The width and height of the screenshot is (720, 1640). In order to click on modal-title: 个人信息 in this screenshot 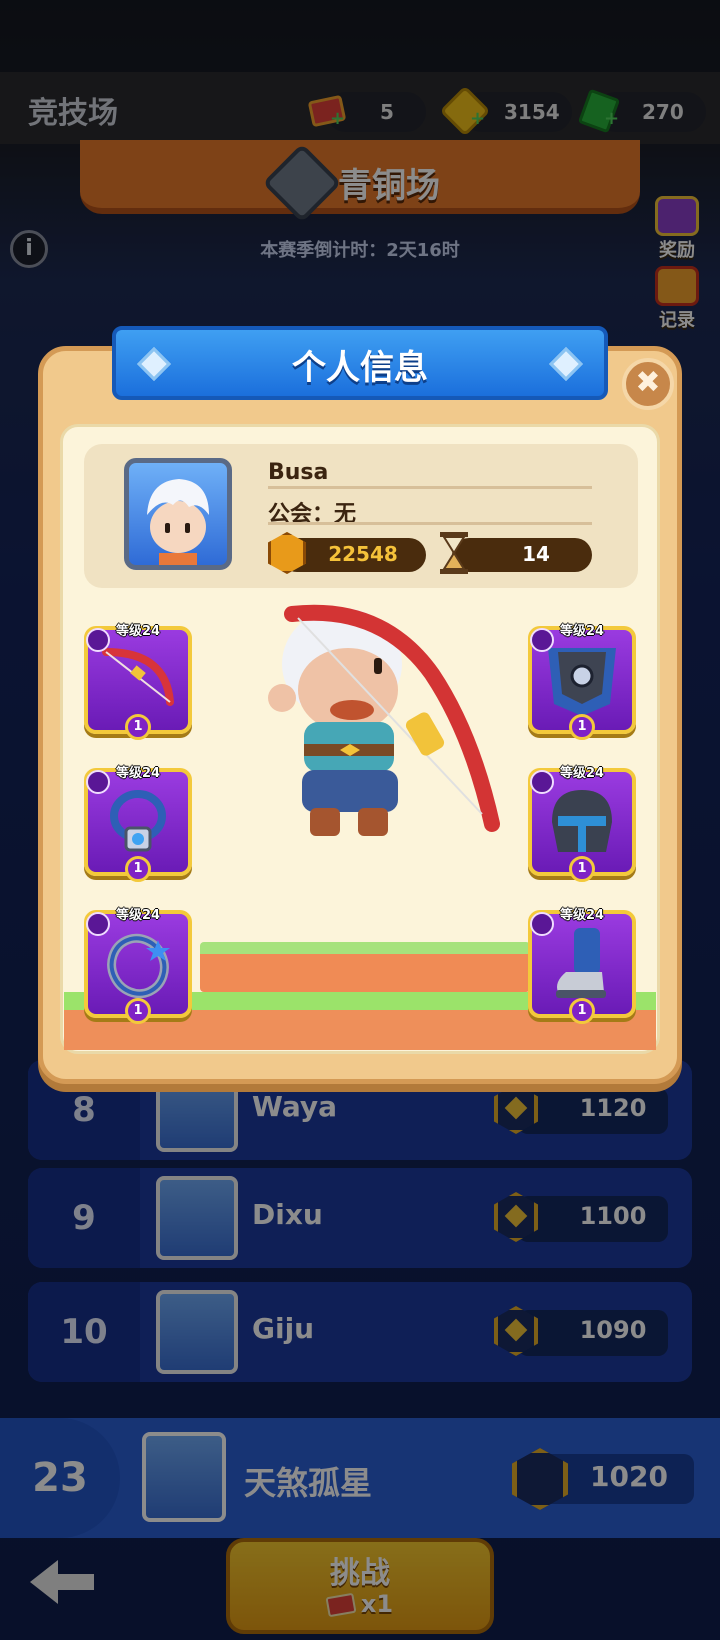, I will do `click(360, 368)`.